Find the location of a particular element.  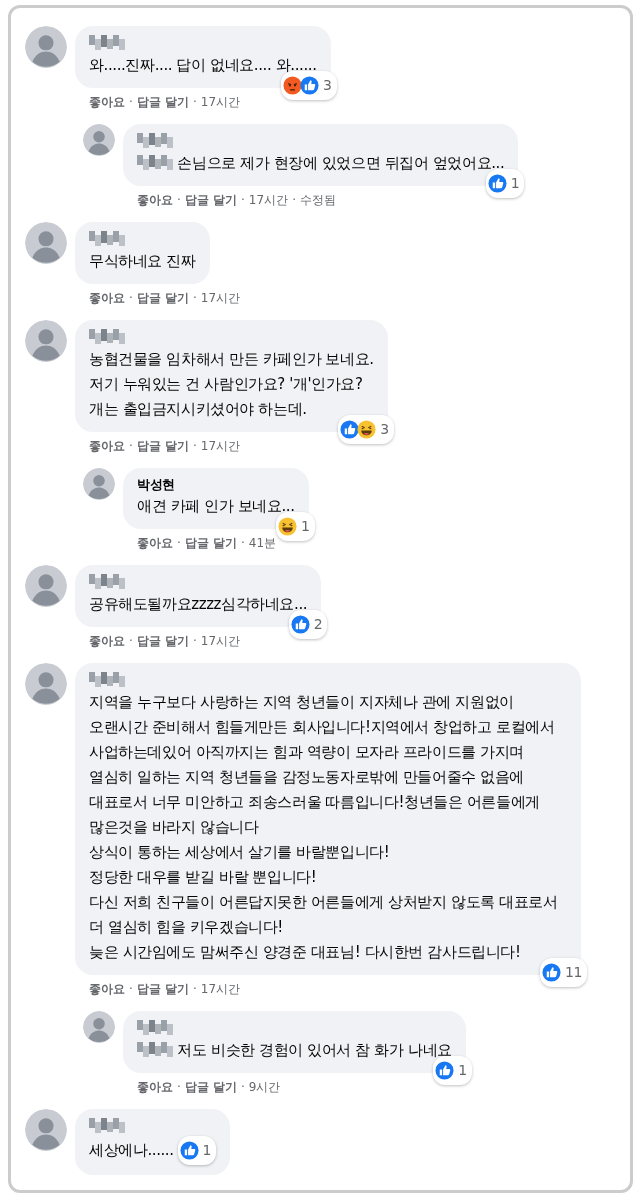

reaction-summary: 2 is located at coordinates (308, 624).